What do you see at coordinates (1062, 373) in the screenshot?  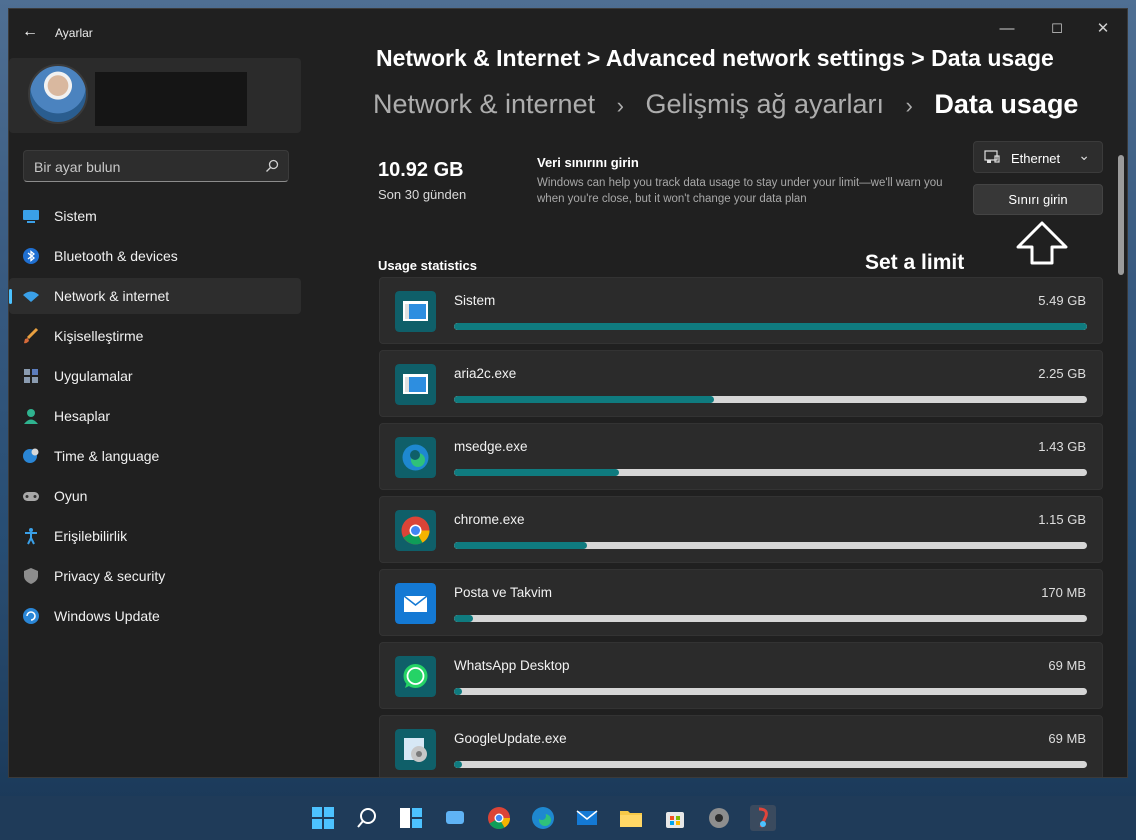 I see `app-data-size: 2.25 GB` at bounding box center [1062, 373].